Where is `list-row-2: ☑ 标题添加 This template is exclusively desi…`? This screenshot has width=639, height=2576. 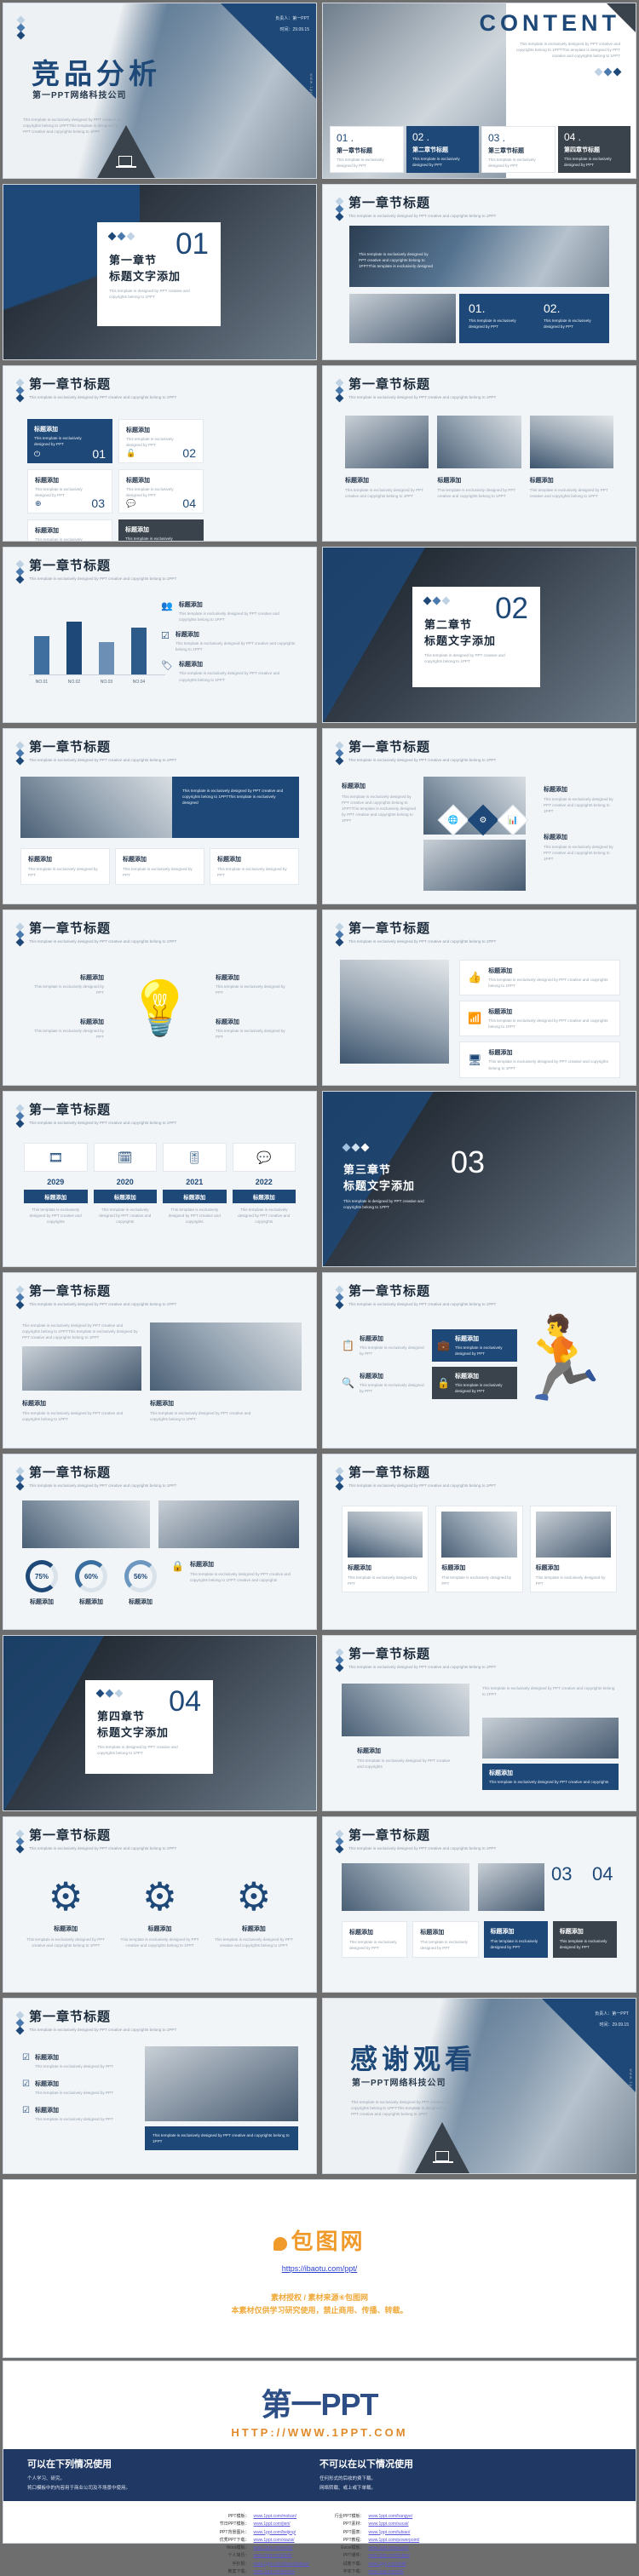
list-row-2: ☑ 标题添加 This template is exclusively desi… is located at coordinates (229, 641).